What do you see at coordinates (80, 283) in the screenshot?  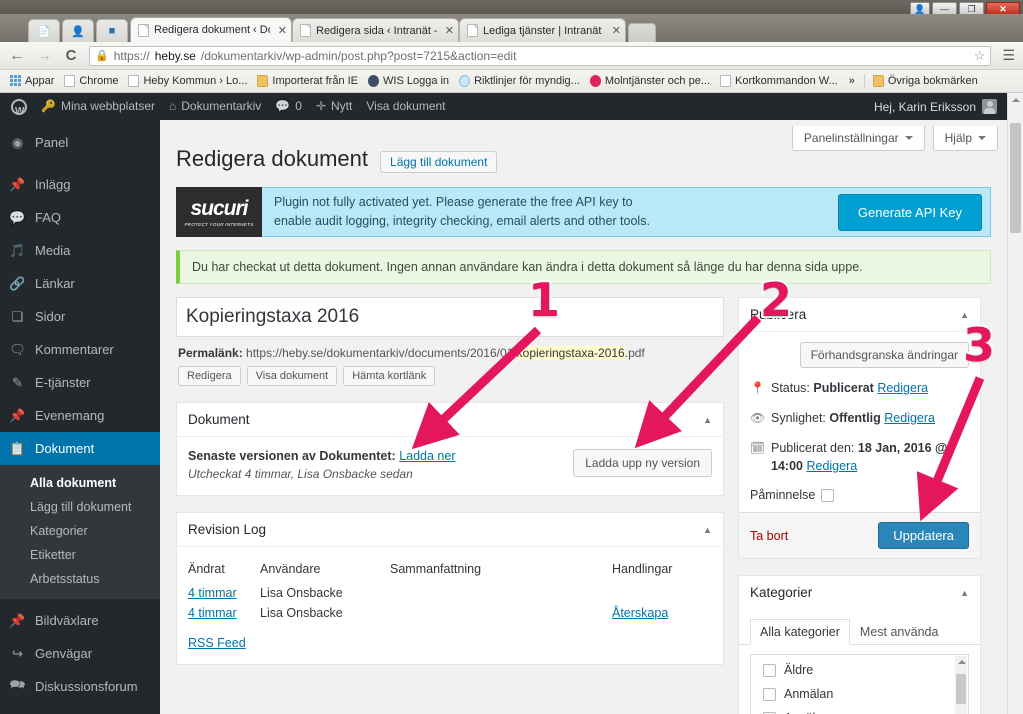 I see `sidebar-item-lankar: 🔗 Länkar` at bounding box center [80, 283].